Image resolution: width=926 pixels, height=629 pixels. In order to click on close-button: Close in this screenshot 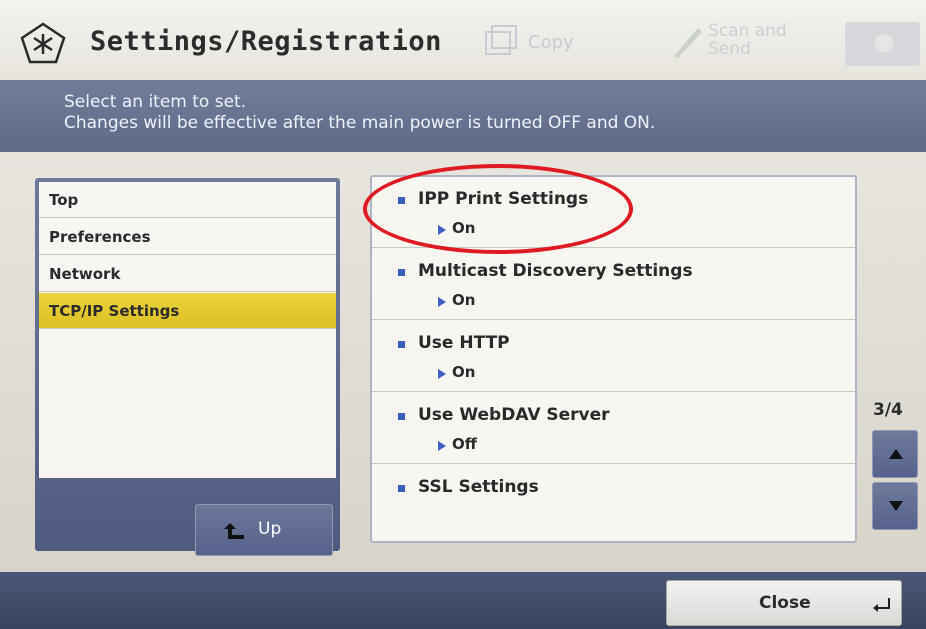, I will do `click(784, 603)`.